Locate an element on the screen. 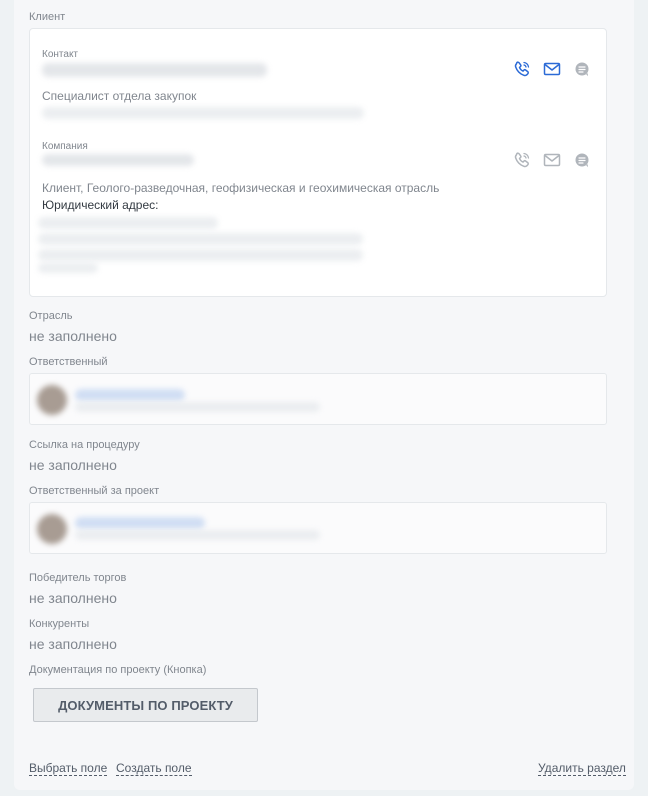 The width and height of the screenshot is (648, 796). select-field-link: Выбрать поле is located at coordinates (68, 768).